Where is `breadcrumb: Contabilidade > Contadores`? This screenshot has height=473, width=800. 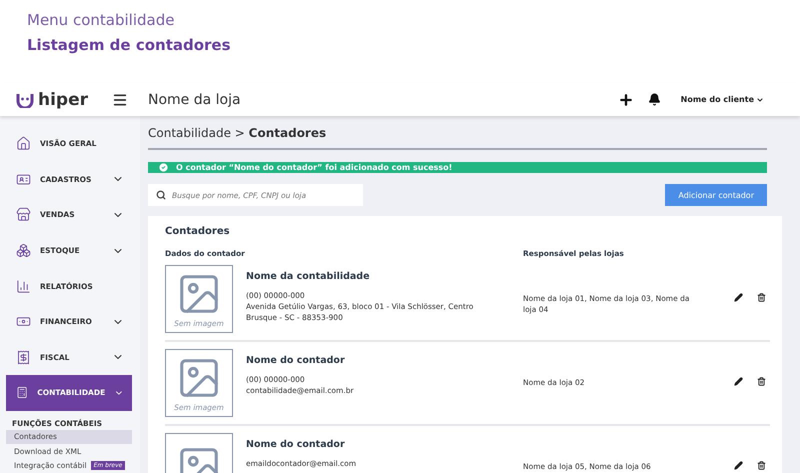
breadcrumb: Contabilidade > Contadores is located at coordinates (457, 138).